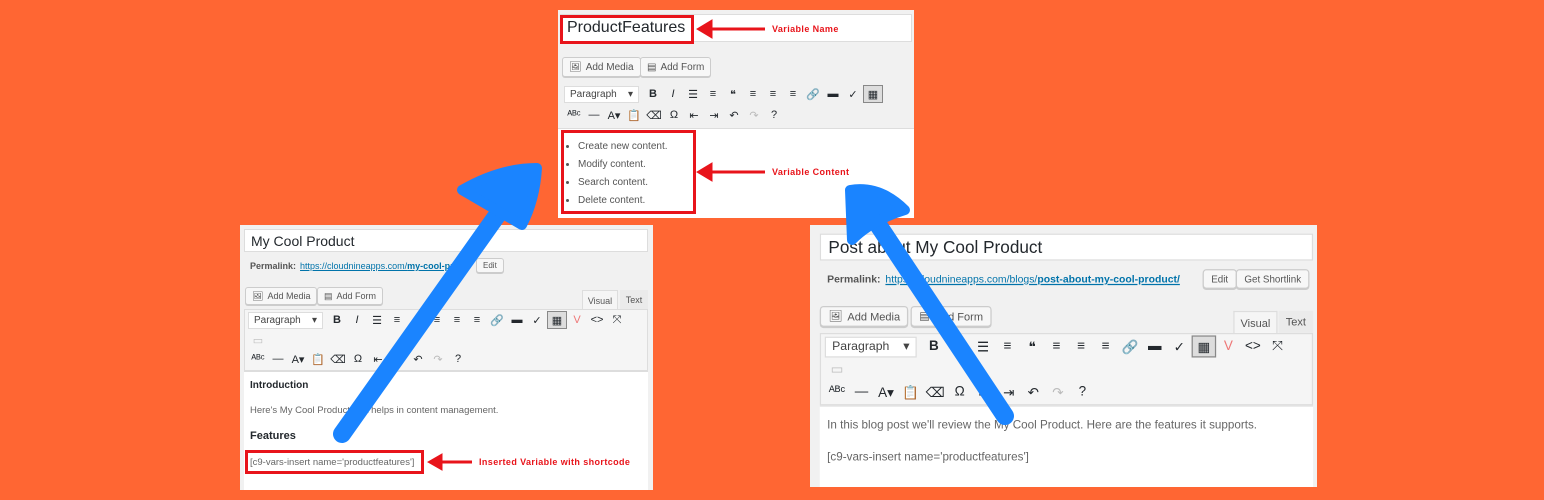 This screenshot has width=1544, height=500. What do you see at coordinates (446, 240) in the screenshot?
I see `product-title-input: My Cool Product` at bounding box center [446, 240].